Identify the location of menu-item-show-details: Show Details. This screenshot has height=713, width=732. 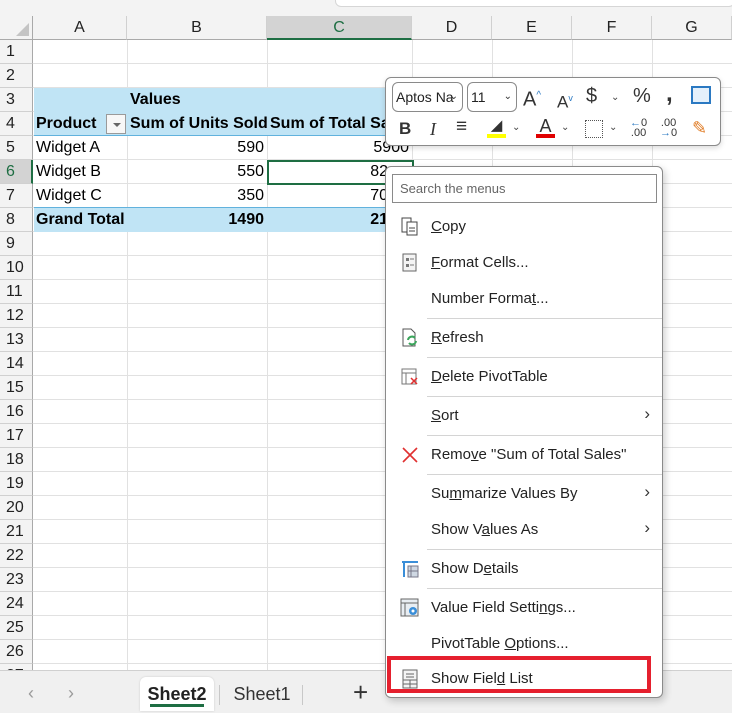
(524, 569).